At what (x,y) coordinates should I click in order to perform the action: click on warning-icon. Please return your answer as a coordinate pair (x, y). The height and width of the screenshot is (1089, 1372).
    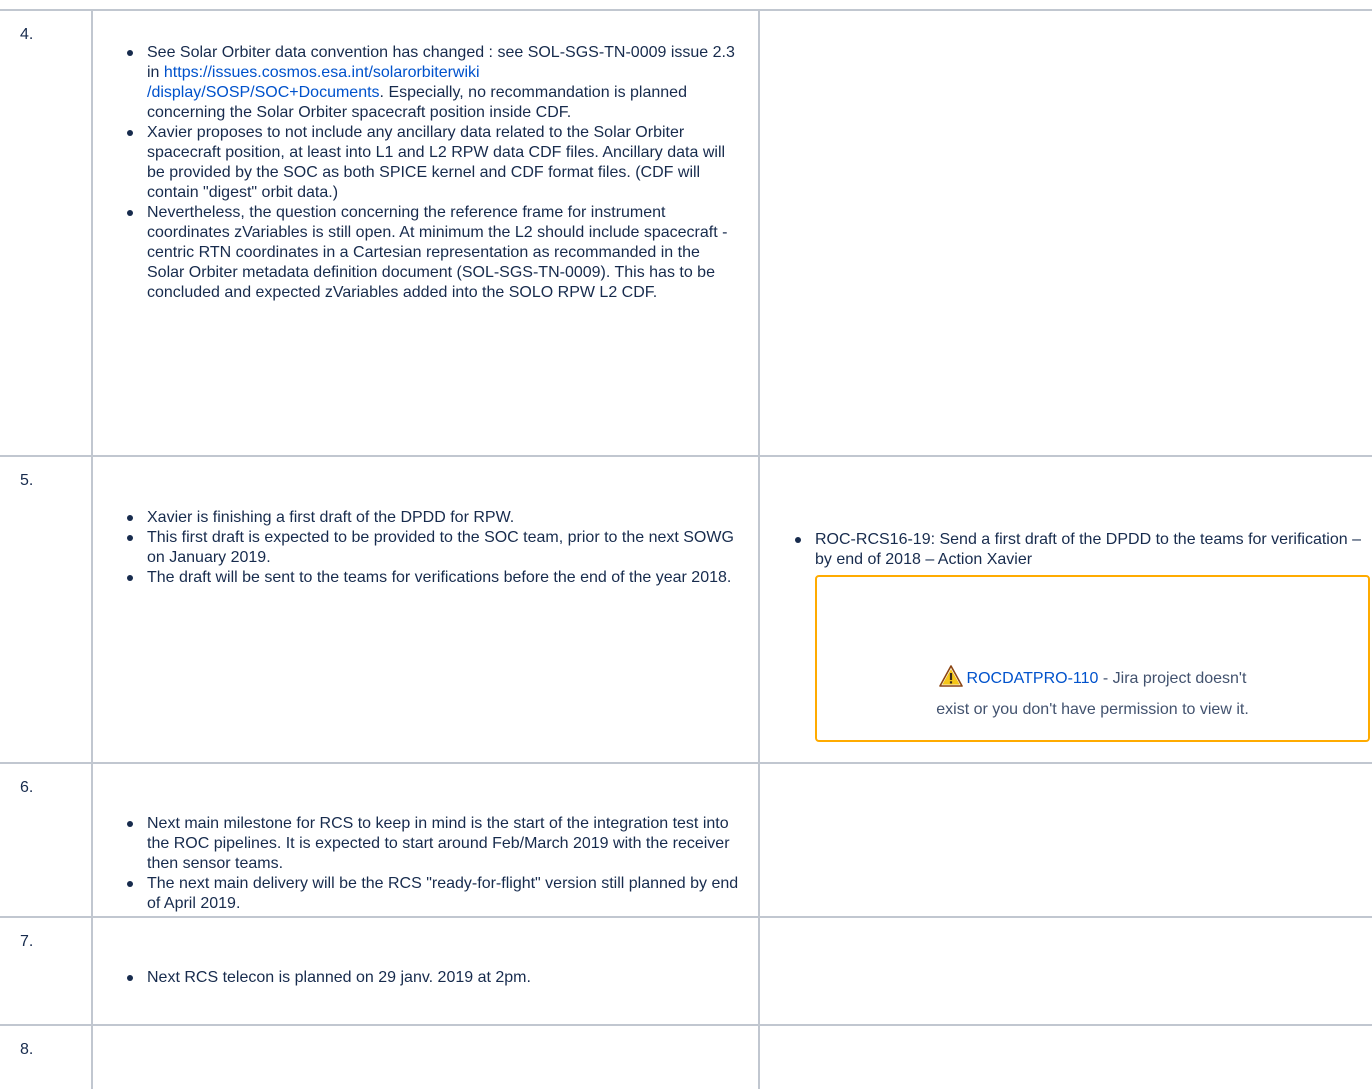
    Looking at the image, I should click on (950, 676).